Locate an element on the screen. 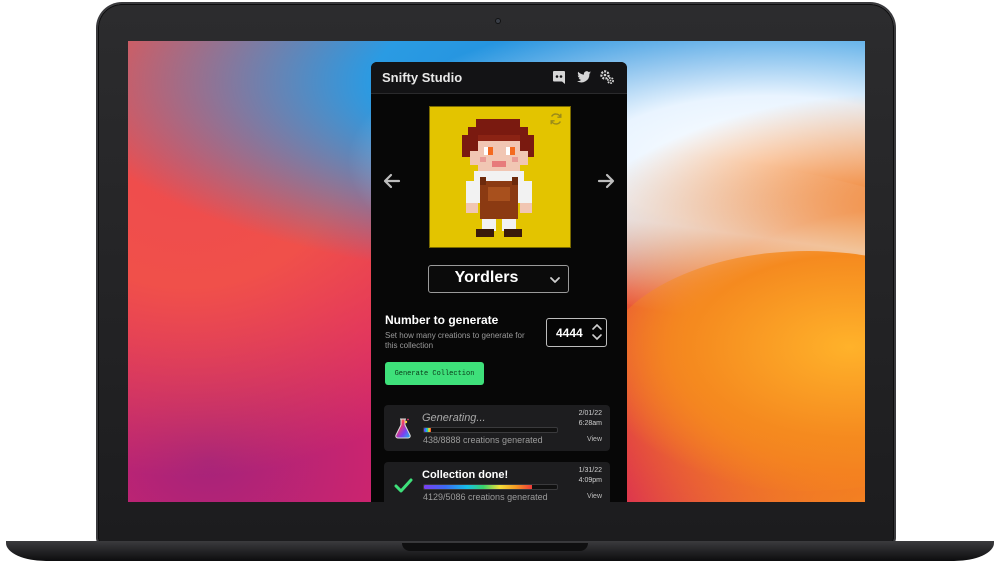 The width and height of the screenshot is (1000, 571). arrow-left-icon is located at coordinates (392, 181).